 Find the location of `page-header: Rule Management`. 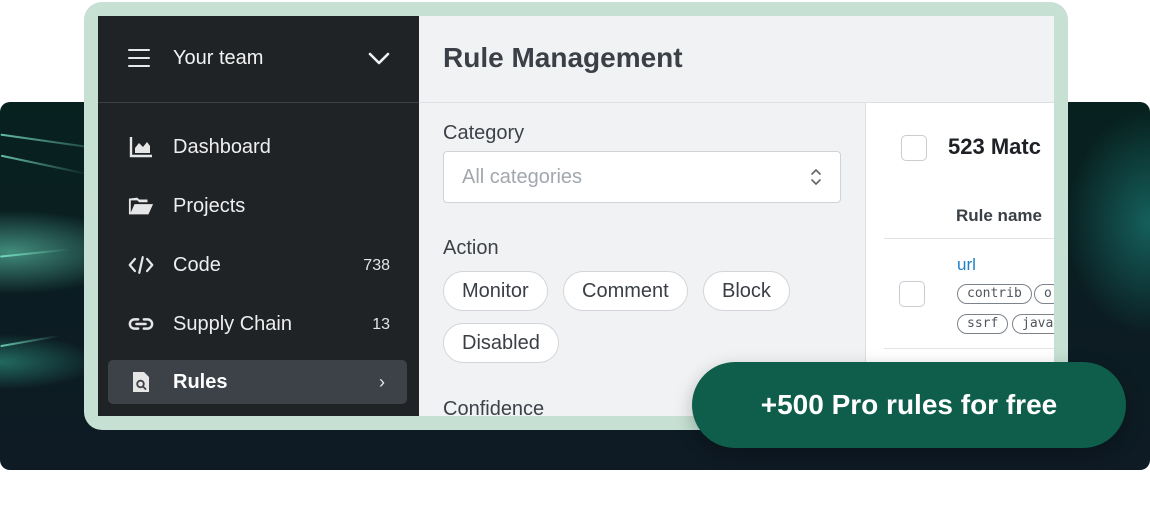

page-header: Rule Management is located at coordinates (736, 59).